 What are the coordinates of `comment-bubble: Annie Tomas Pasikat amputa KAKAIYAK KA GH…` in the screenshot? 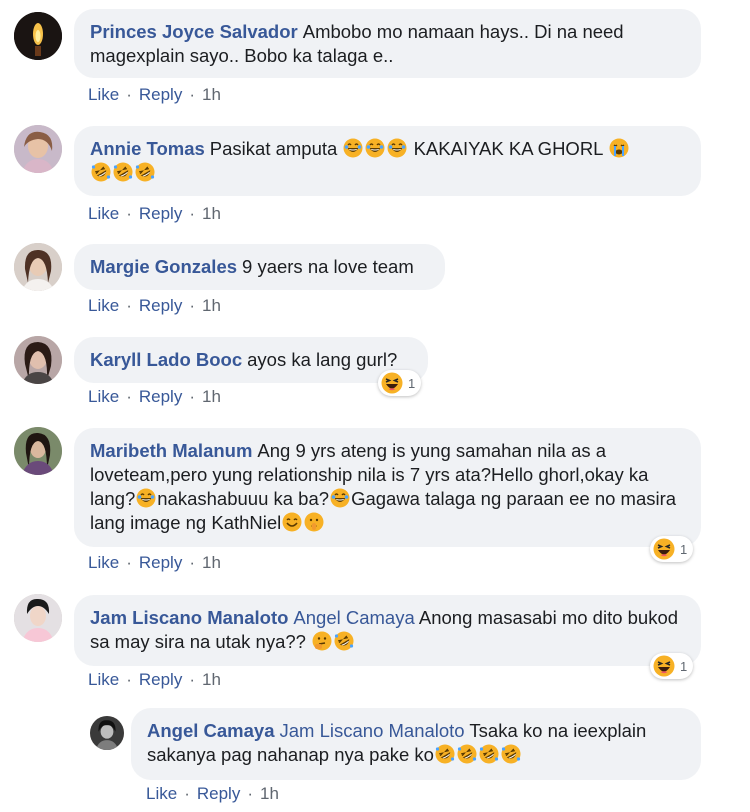 It's located at (387, 161).